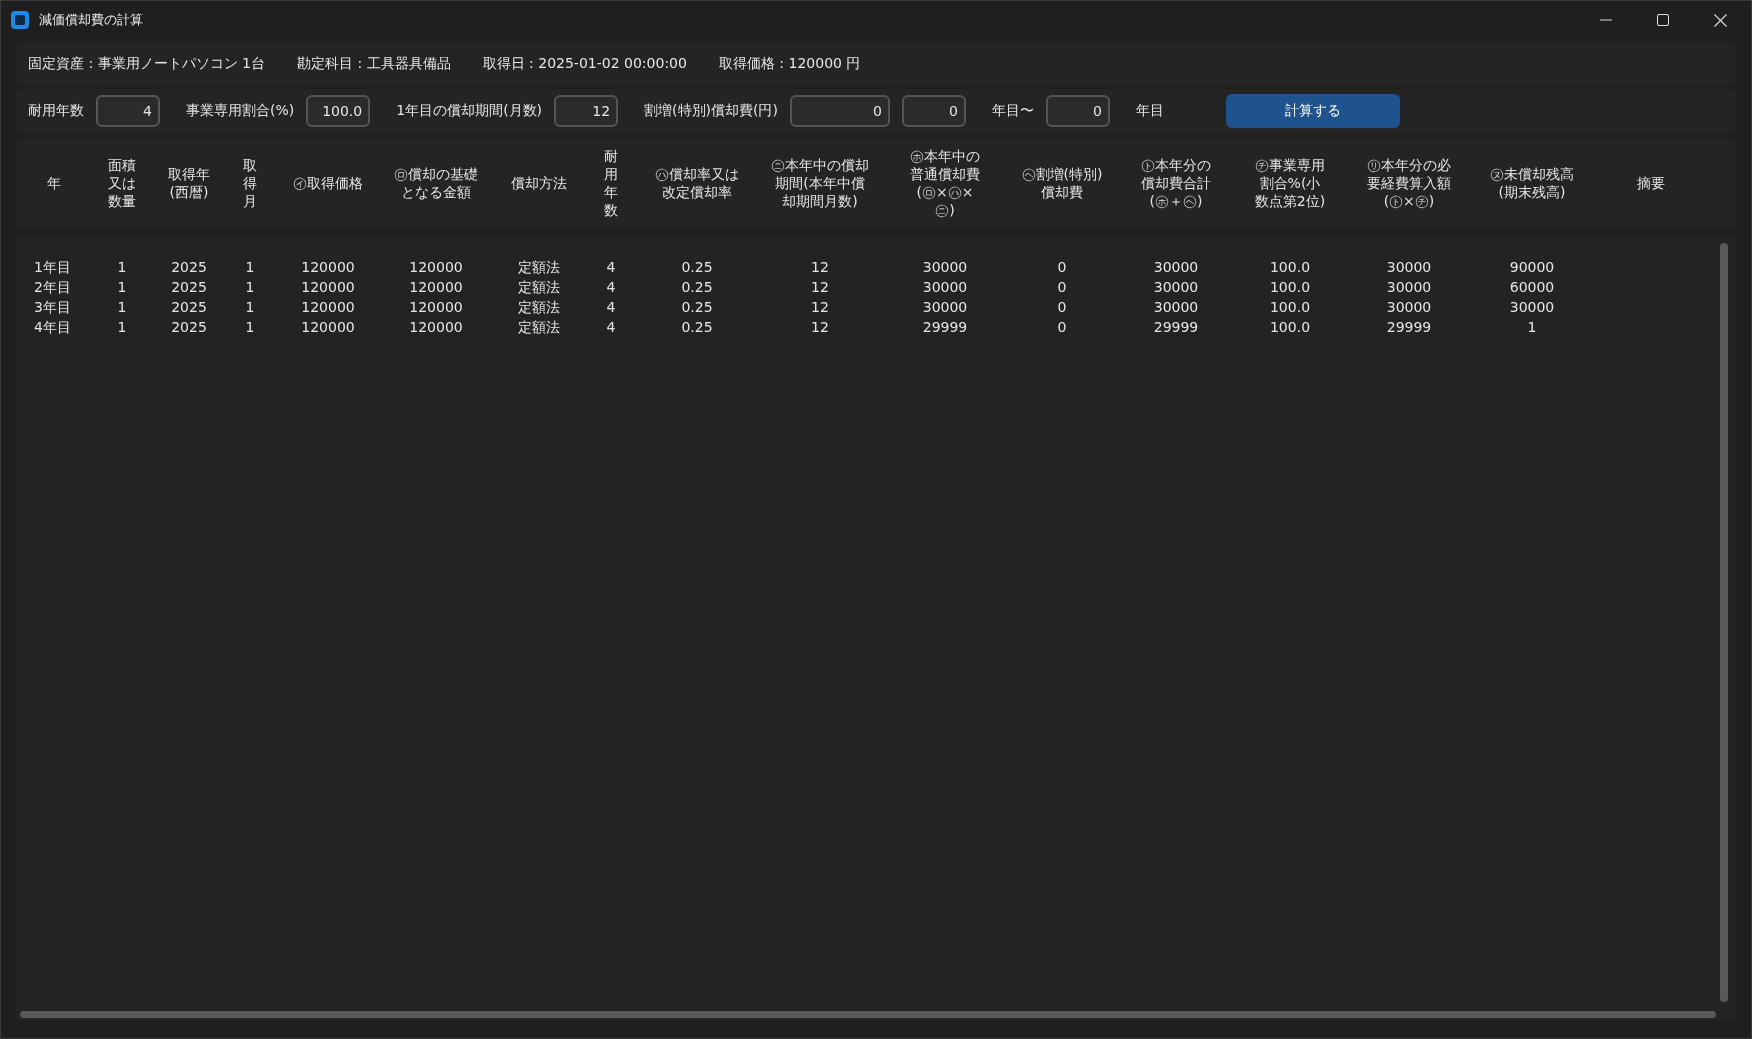  I want to click on horizontal-scrollbar, so click(868, 1014).